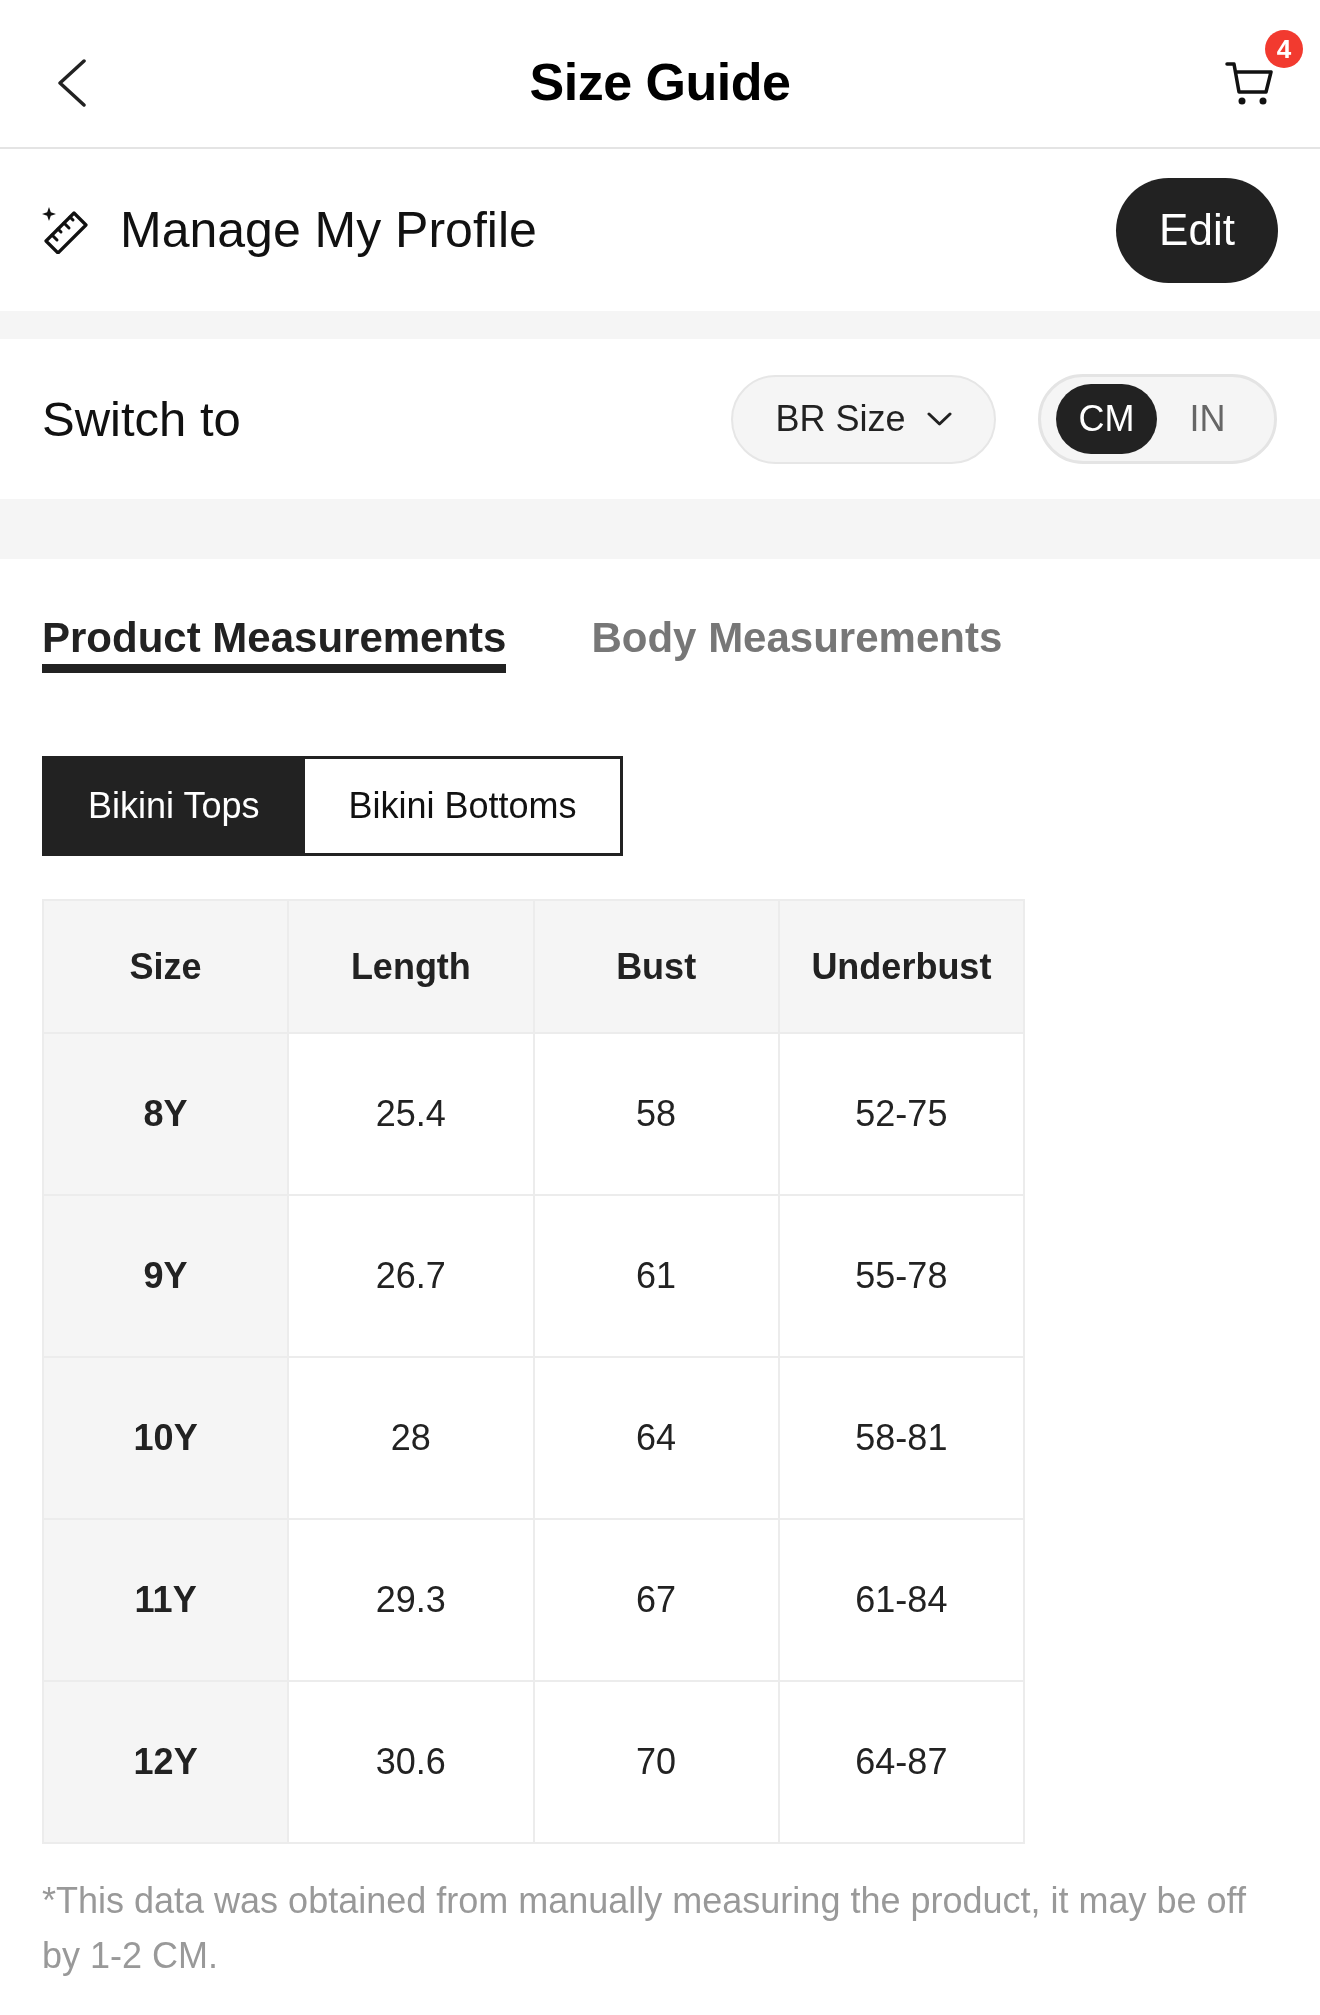 This screenshot has height=2015, width=1320. Describe the element at coordinates (901, 1600) in the screenshot. I see `table-cell: 61-84` at that location.